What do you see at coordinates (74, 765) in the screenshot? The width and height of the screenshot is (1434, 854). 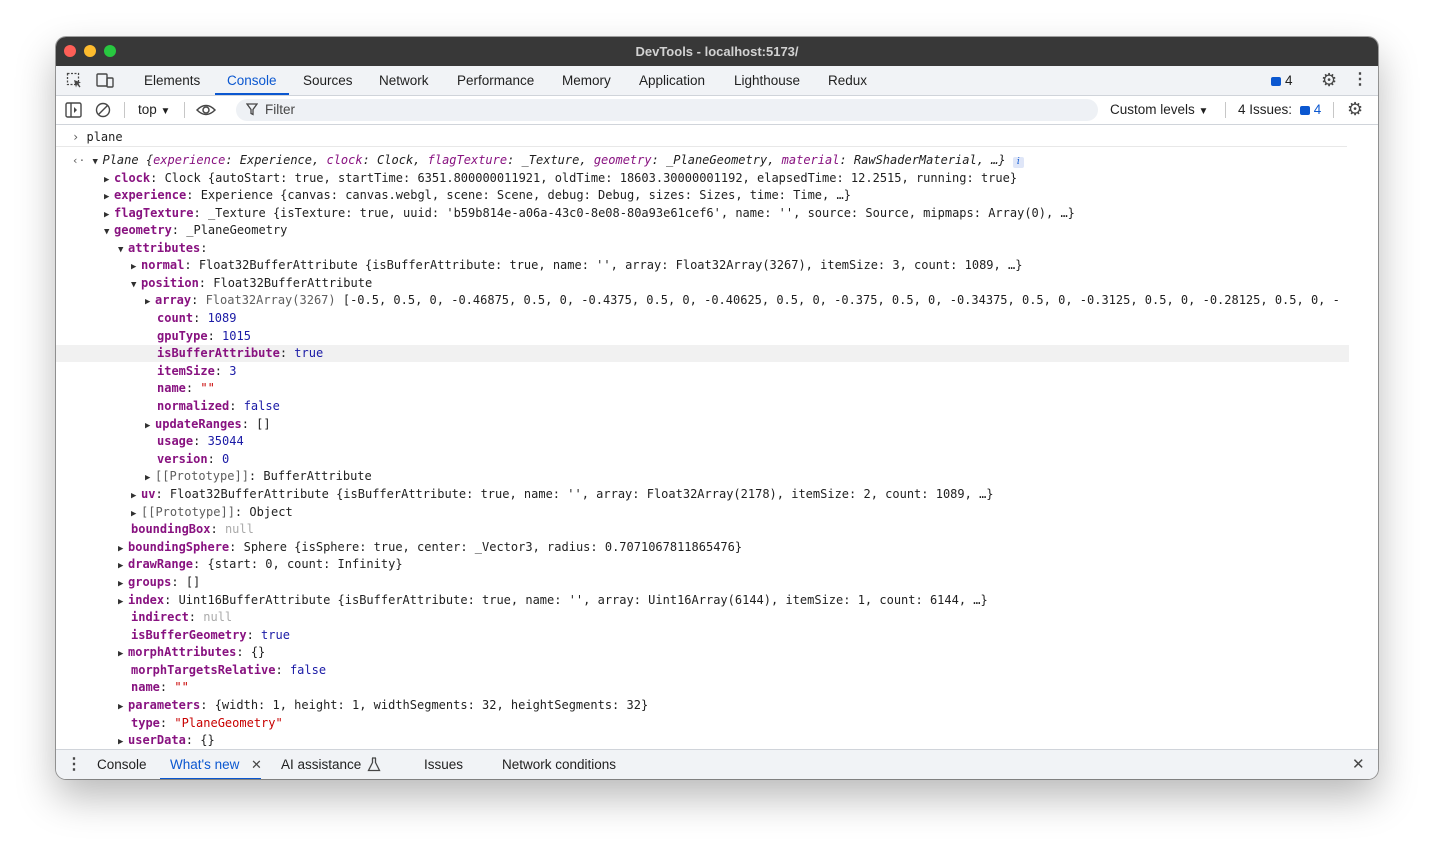 I see `drawer-menu-icon: ⋮` at bounding box center [74, 765].